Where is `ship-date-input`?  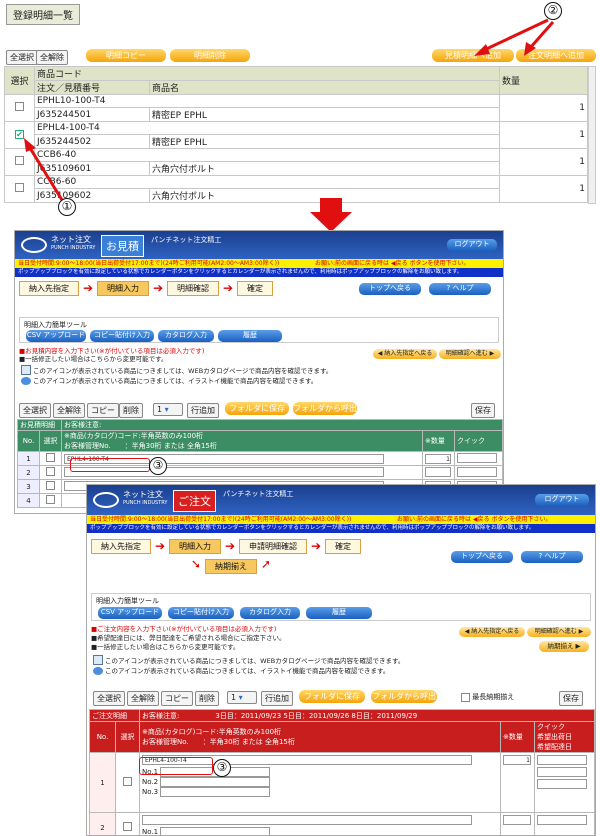
ship-date-input is located at coordinates (562, 772).